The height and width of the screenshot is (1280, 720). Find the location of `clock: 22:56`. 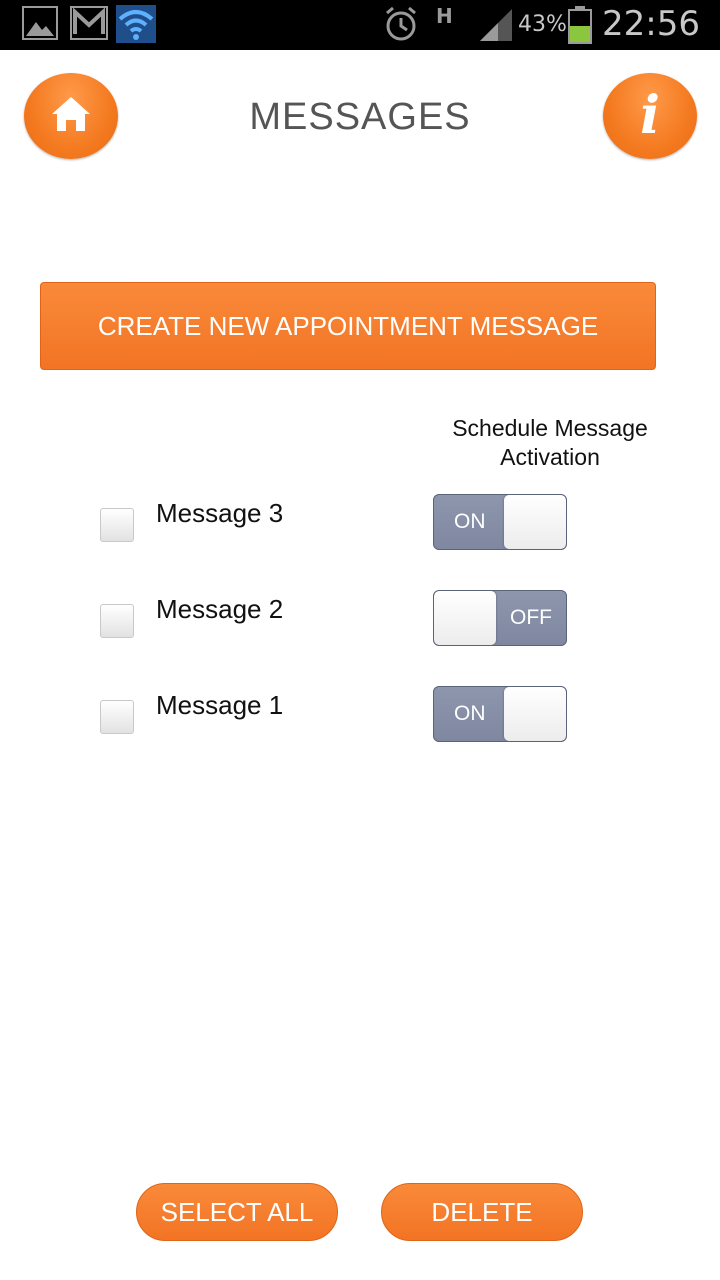

clock: 22:56 is located at coordinates (651, 24).